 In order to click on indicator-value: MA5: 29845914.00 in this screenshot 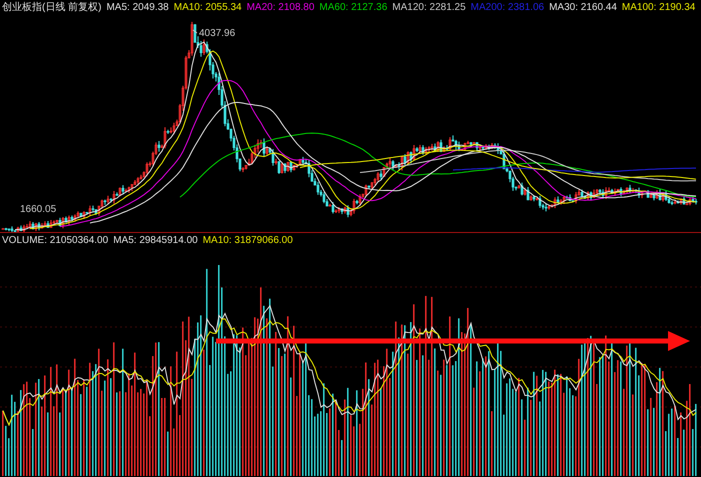, I will do `click(155, 240)`.